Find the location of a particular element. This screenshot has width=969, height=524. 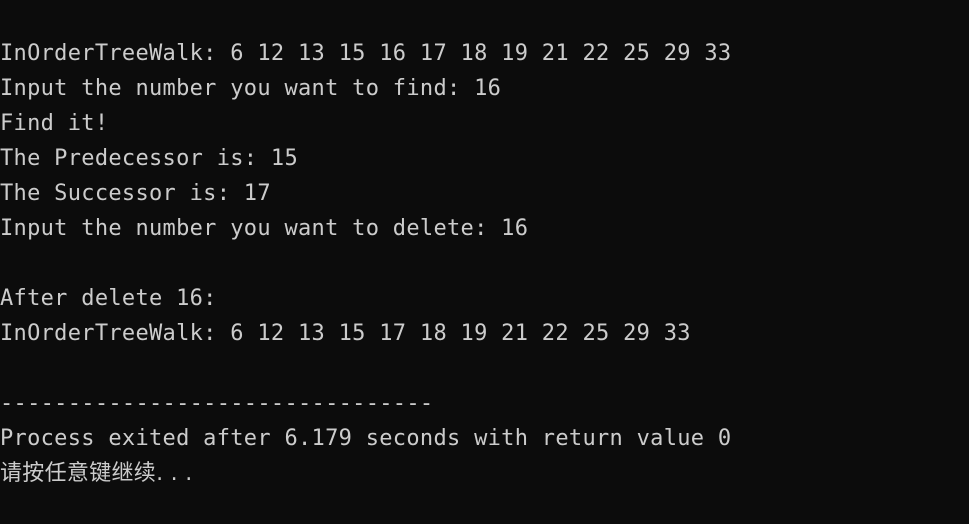

console-line-successor: The Successor is: 17 is located at coordinates (135, 193).